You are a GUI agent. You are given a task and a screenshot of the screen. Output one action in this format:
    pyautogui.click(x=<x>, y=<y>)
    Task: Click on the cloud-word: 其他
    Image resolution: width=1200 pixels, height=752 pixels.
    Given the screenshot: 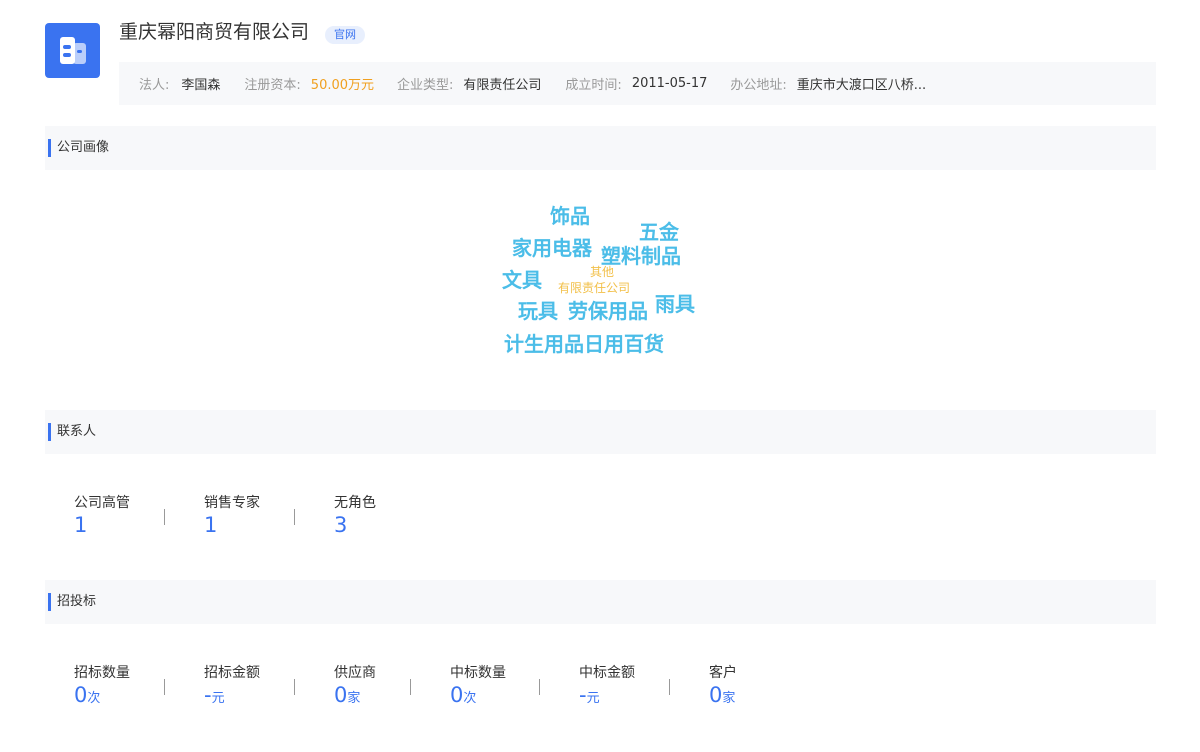 What is the action you would take?
    pyautogui.click(x=602, y=272)
    